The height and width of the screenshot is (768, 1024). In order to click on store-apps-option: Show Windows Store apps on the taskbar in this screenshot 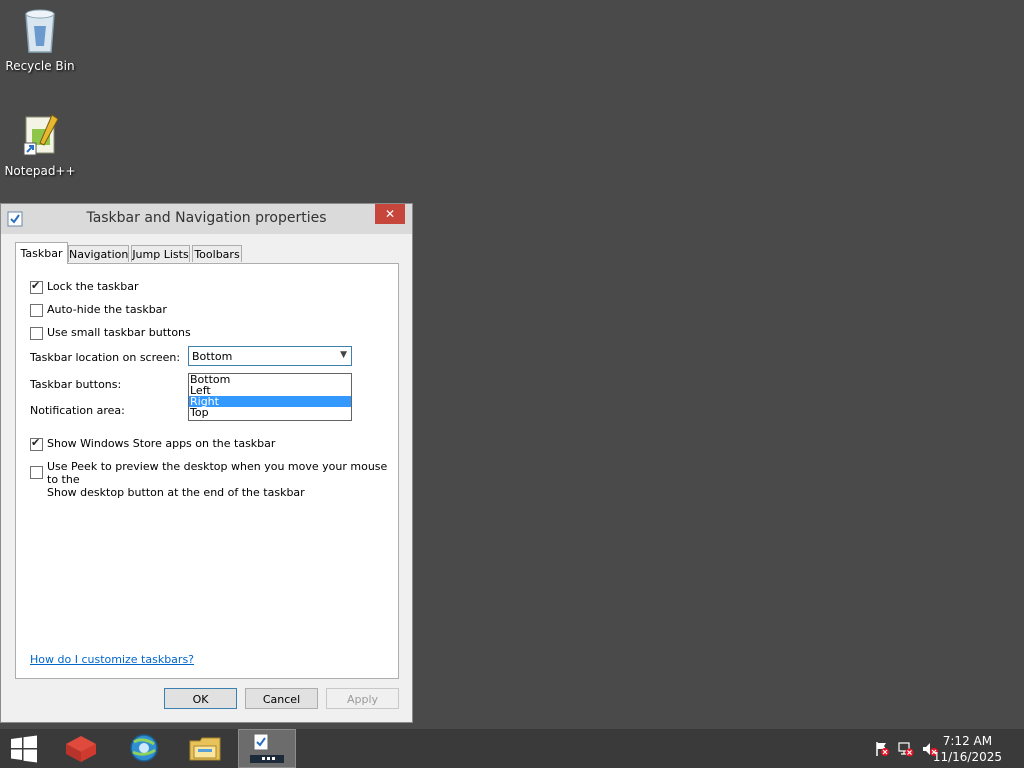, I will do `click(153, 443)`.